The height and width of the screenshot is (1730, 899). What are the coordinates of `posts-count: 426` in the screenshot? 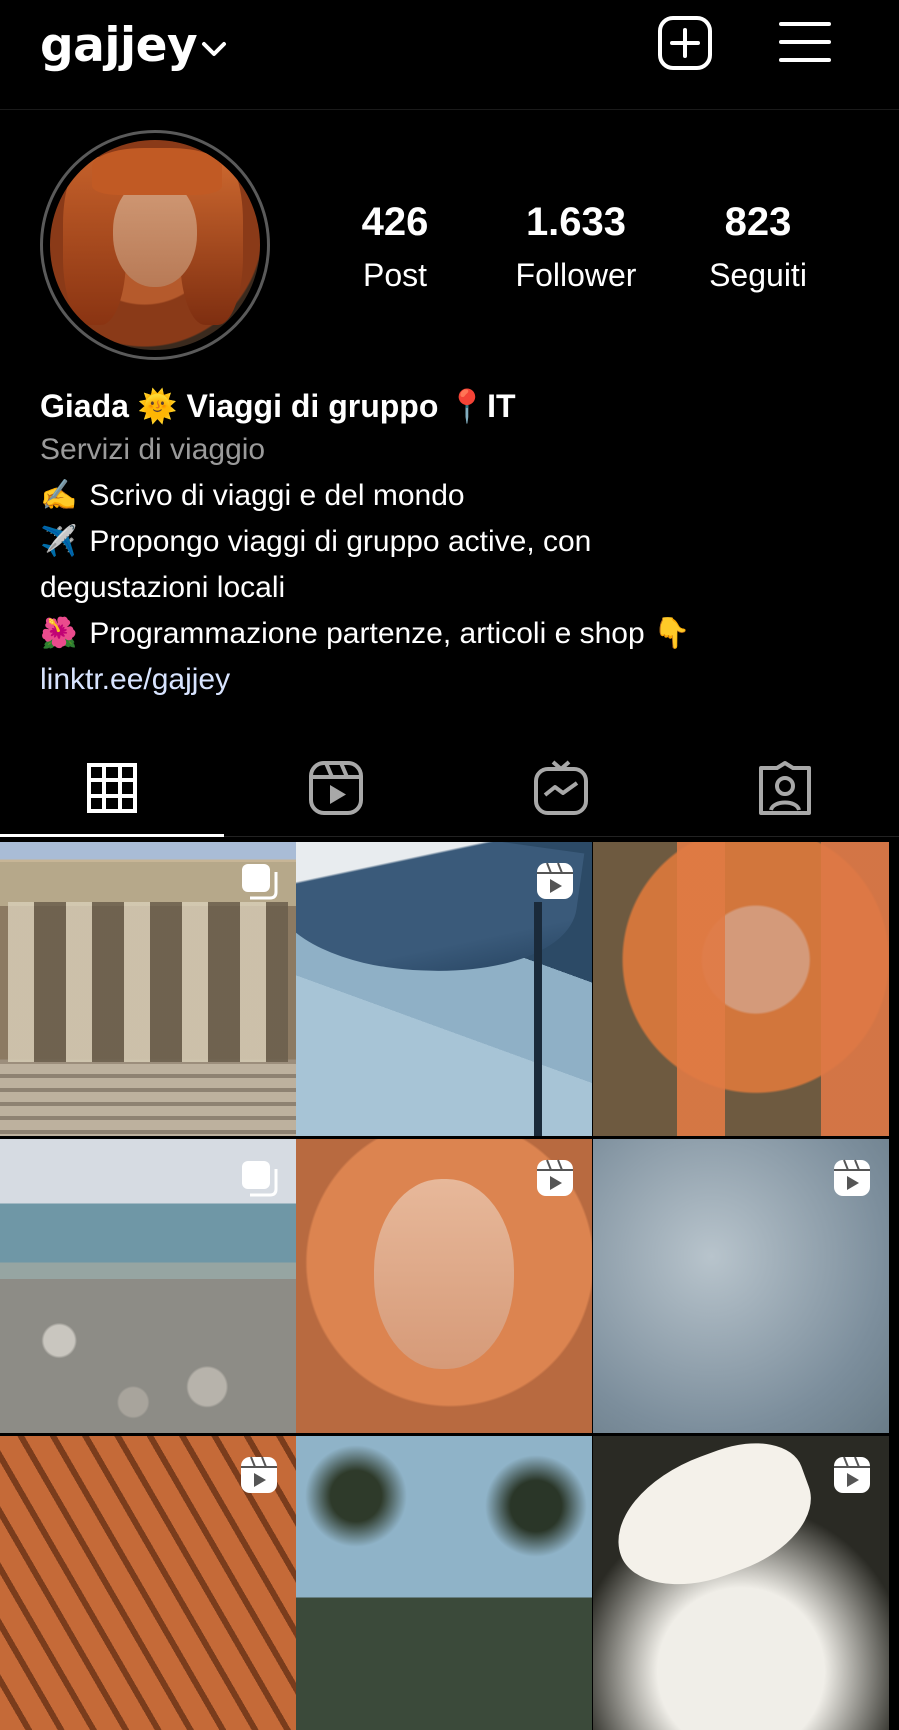 It's located at (395, 222).